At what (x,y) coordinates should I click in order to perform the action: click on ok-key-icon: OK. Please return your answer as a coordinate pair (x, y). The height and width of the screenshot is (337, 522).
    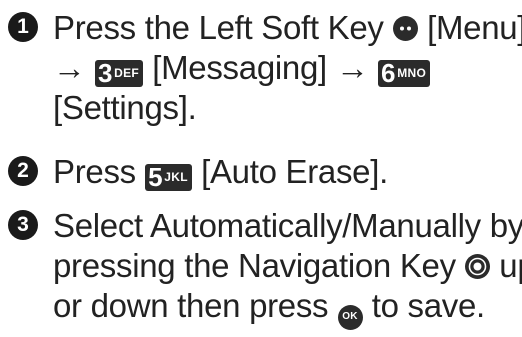
    Looking at the image, I should click on (350, 317).